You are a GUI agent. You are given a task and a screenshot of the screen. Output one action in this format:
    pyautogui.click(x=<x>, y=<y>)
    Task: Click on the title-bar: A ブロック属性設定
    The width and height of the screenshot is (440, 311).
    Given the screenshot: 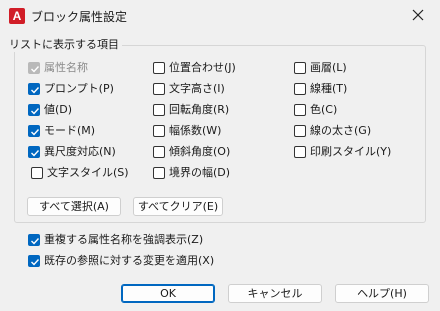 What is the action you would take?
    pyautogui.click(x=220, y=15)
    